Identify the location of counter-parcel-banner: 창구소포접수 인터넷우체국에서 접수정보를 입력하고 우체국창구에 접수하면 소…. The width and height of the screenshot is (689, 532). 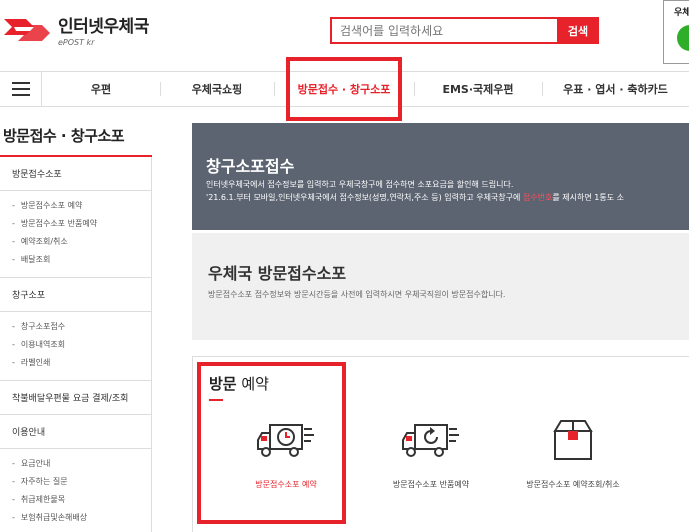
(440, 176).